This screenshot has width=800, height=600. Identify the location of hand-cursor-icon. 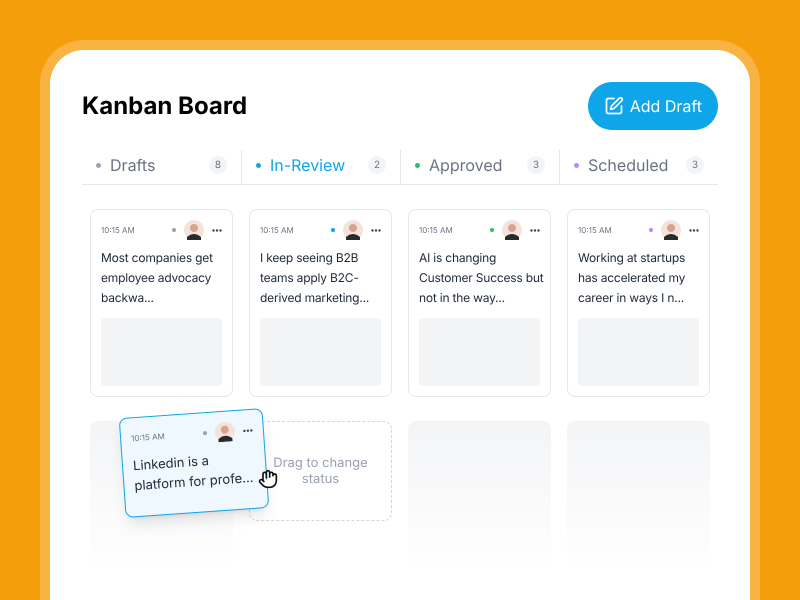
(268, 479).